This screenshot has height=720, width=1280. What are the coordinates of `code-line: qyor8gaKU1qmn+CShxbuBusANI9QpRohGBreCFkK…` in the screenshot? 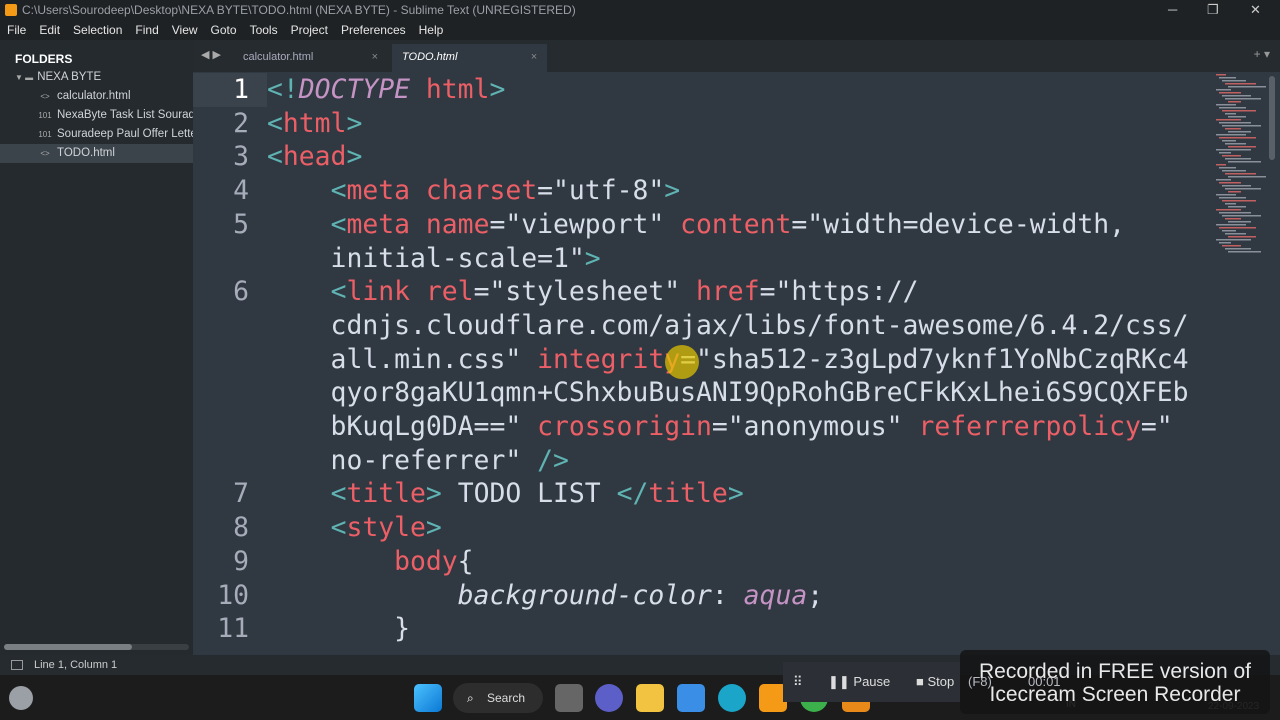 It's located at (728, 393).